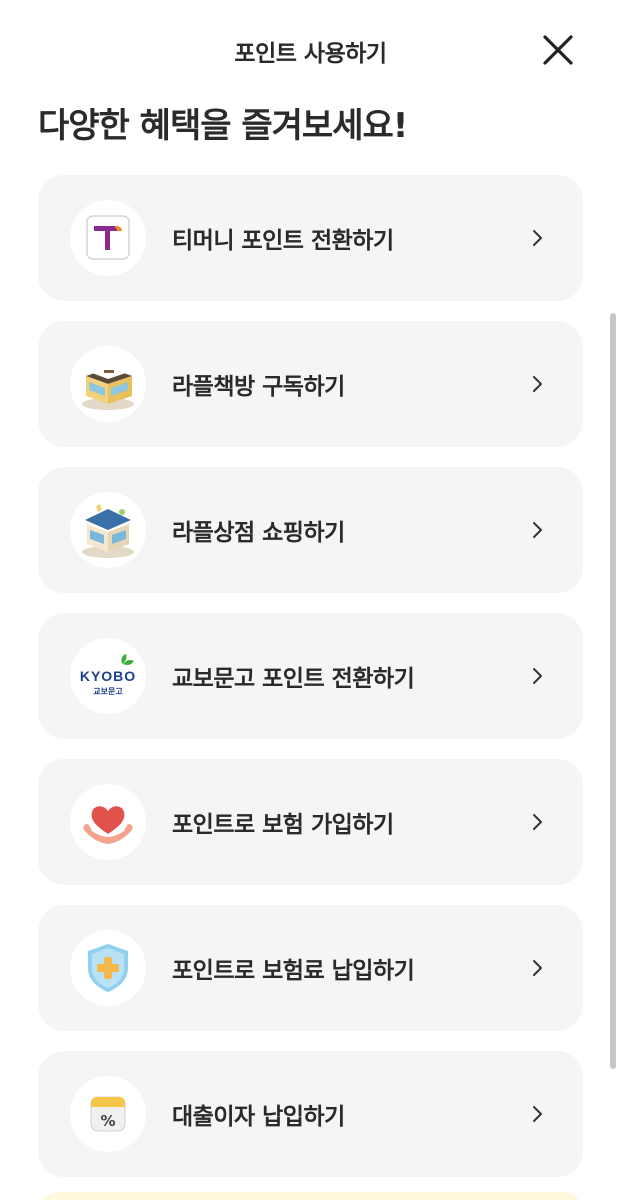  I want to click on partially-visible-card, so click(310, 1196).